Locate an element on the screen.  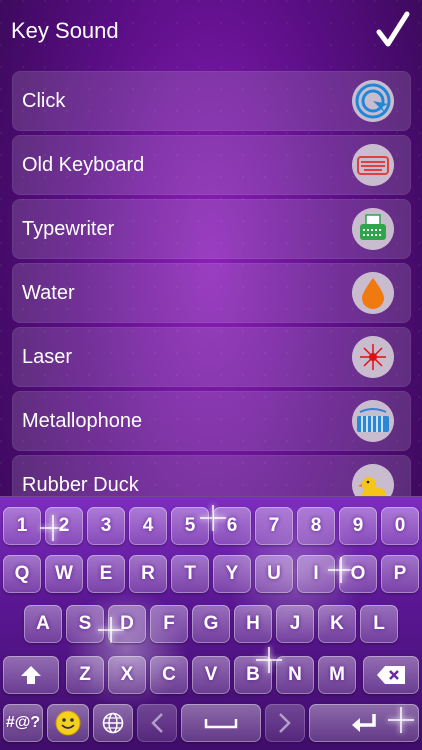
chevron-right-icon is located at coordinates (285, 723).